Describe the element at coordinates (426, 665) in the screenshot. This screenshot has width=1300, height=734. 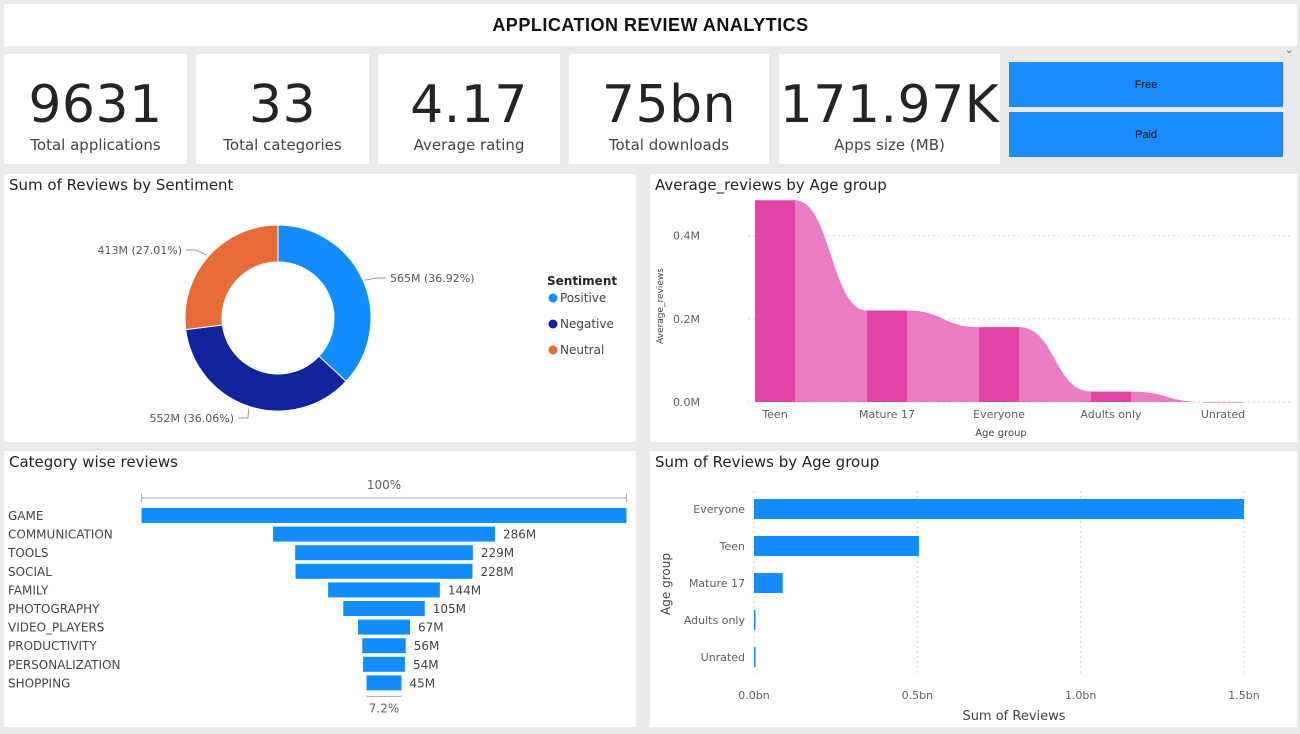
I see `funnel-value-label: 54M` at that location.